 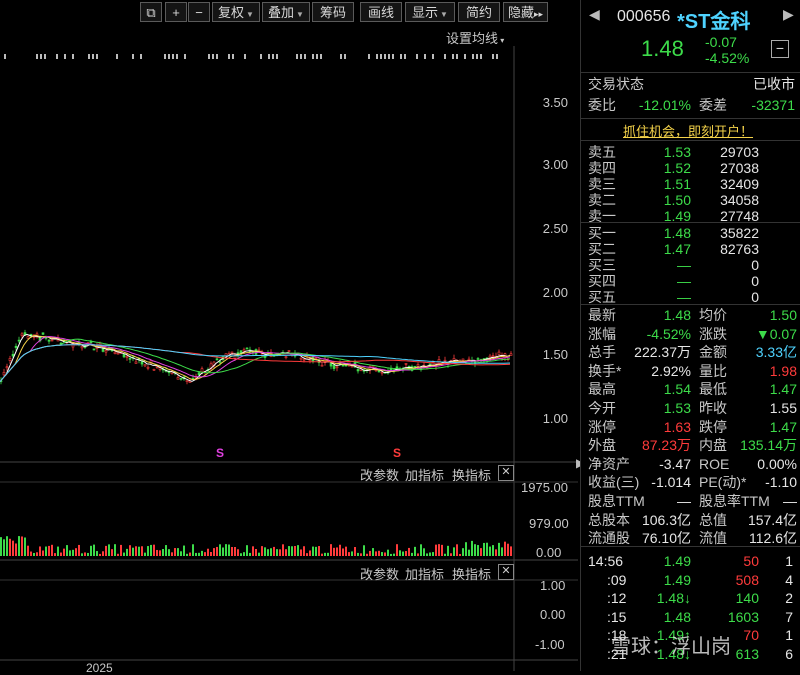 What do you see at coordinates (176, 12) in the screenshot?
I see `zoom-in-button: +` at bounding box center [176, 12].